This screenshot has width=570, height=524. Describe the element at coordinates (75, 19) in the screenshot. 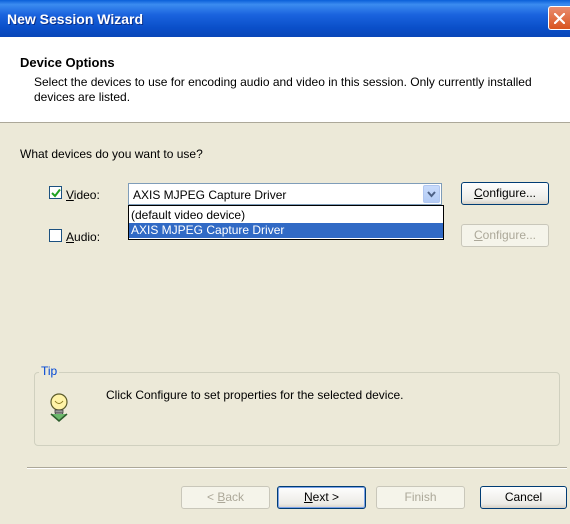

I see `window-title: New Session Wizard` at that location.